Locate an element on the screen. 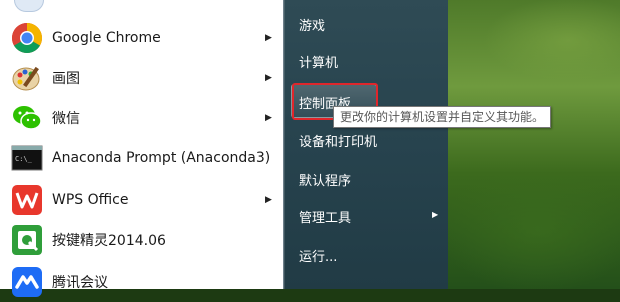 The height and width of the screenshot is (302, 620). program-label: WPS Office is located at coordinates (90, 200).